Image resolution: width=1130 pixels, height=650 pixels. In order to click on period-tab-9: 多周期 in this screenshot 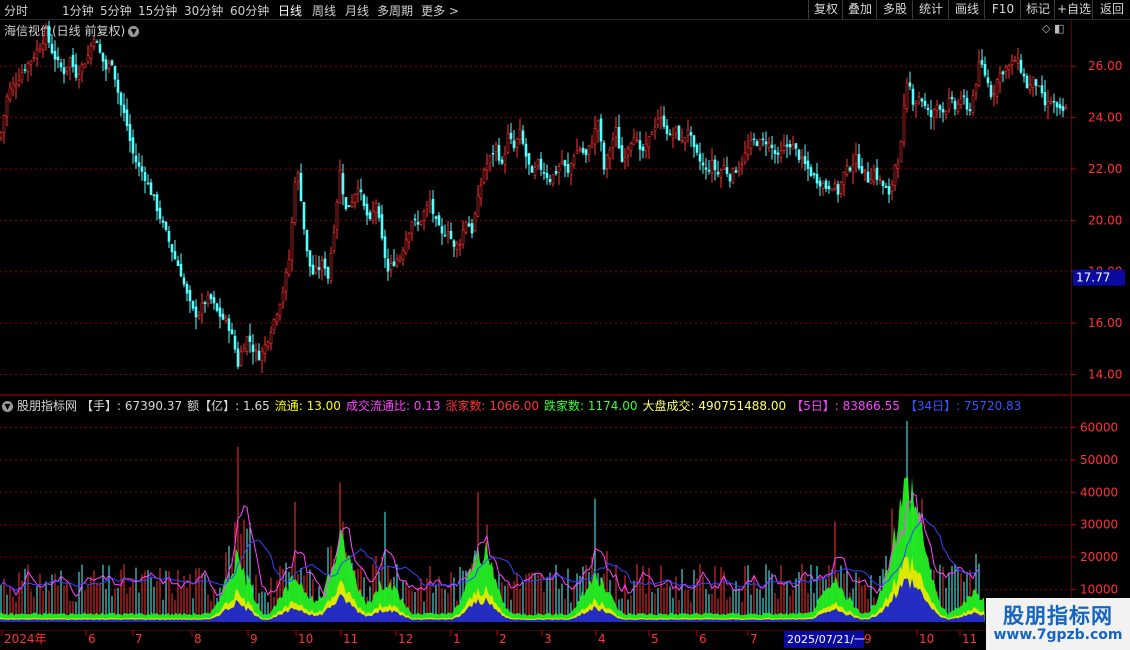, I will do `click(395, 10)`.